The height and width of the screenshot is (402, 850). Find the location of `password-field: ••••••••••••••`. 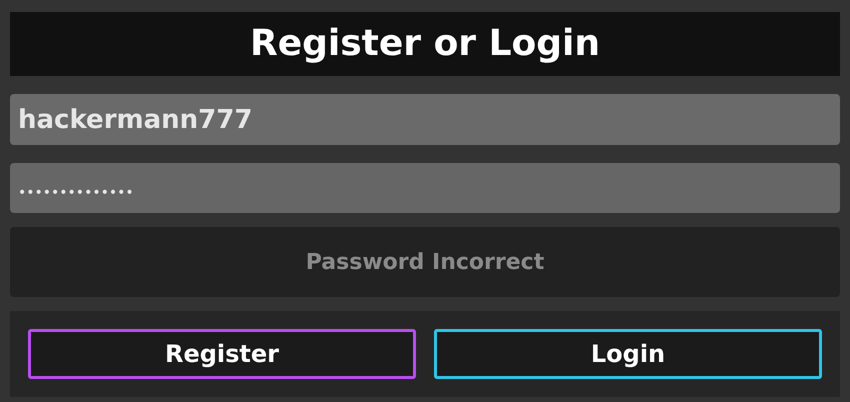

password-field: •••••••••••••• is located at coordinates (425, 188).